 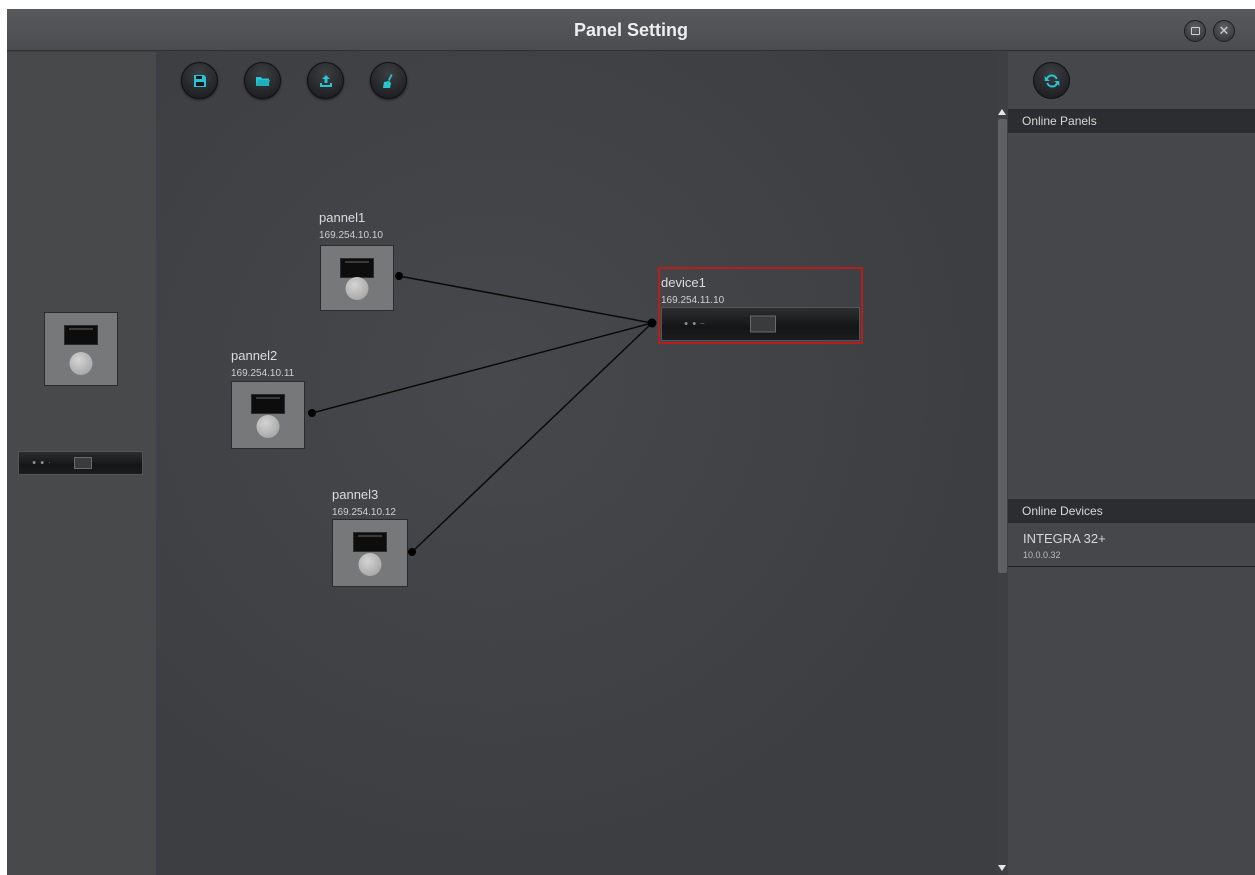 What do you see at coordinates (1002, 112) in the screenshot?
I see `scroll-up-icon` at bounding box center [1002, 112].